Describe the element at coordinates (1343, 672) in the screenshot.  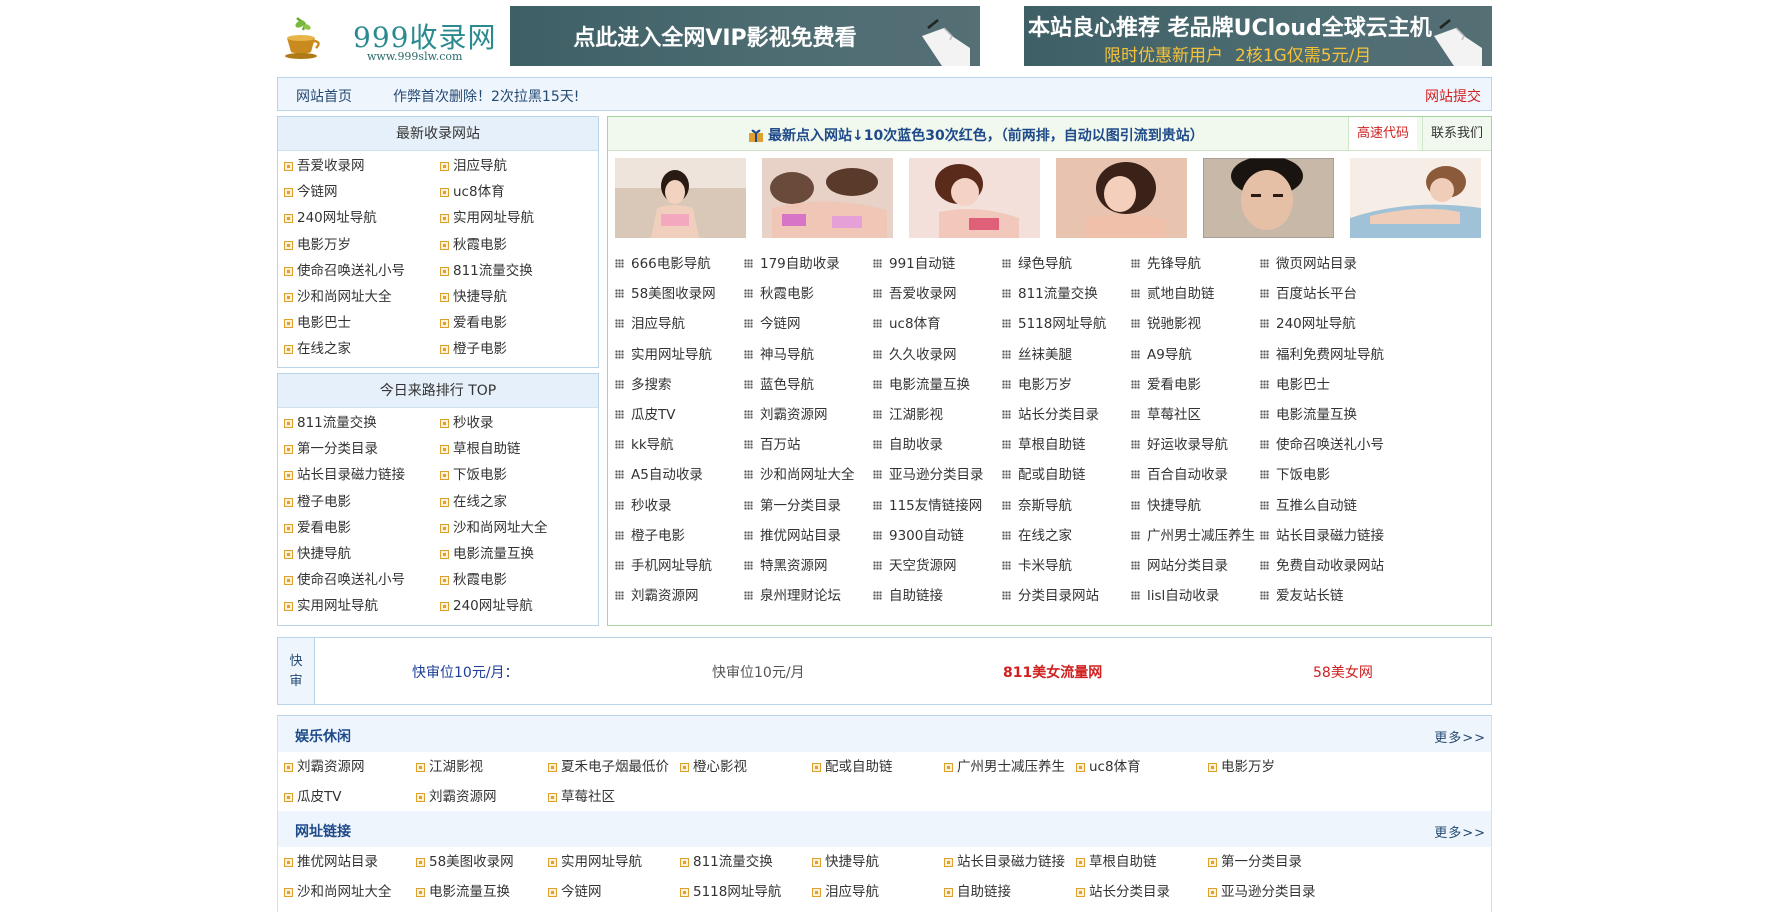
I see `quick-review-link: 58美女网` at that location.